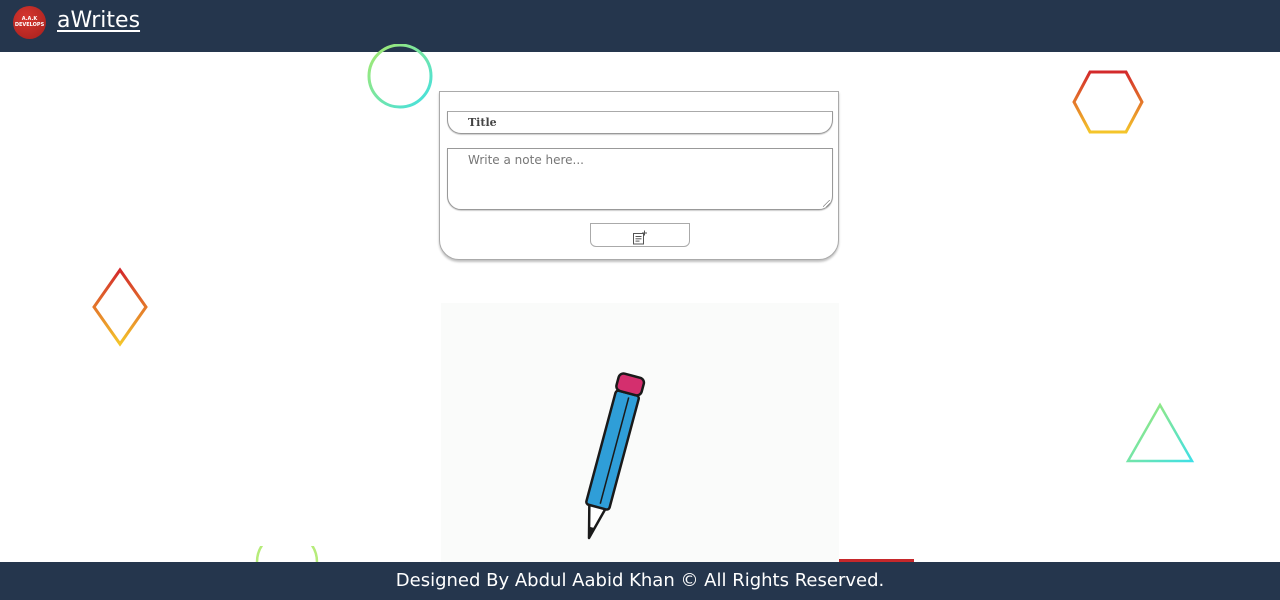  I want to click on circle-shape, so click(400, 76).